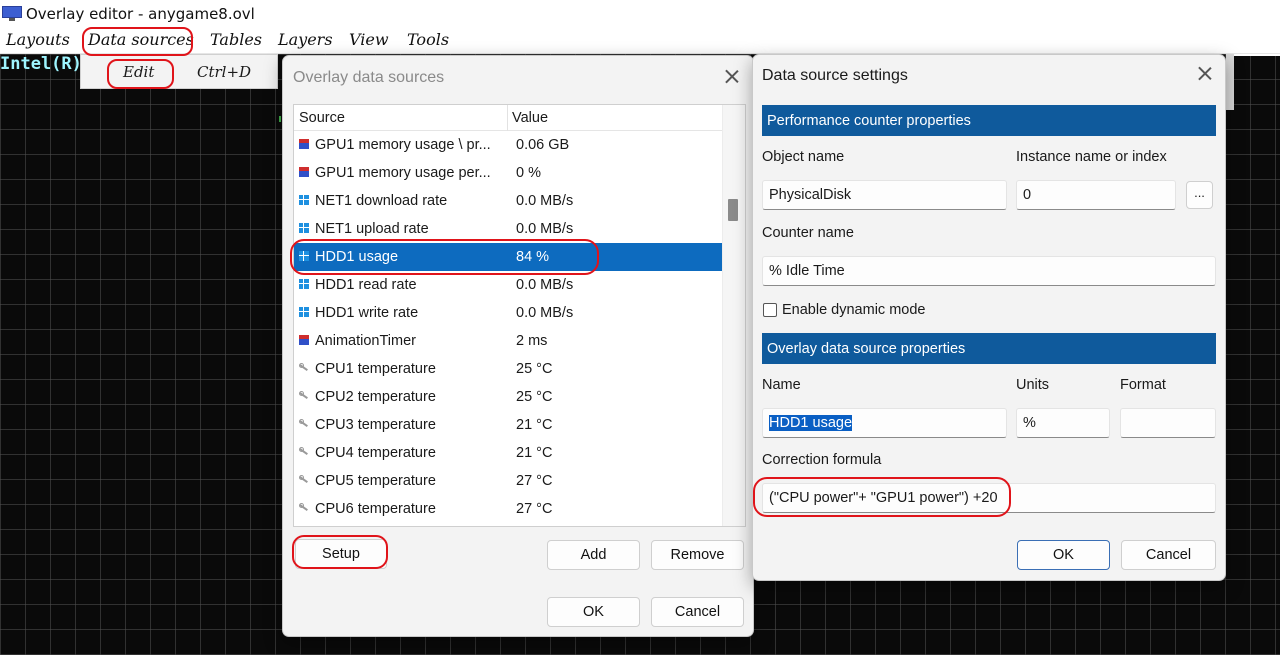  I want to click on row-source: NET1 upload rate, so click(372, 229).